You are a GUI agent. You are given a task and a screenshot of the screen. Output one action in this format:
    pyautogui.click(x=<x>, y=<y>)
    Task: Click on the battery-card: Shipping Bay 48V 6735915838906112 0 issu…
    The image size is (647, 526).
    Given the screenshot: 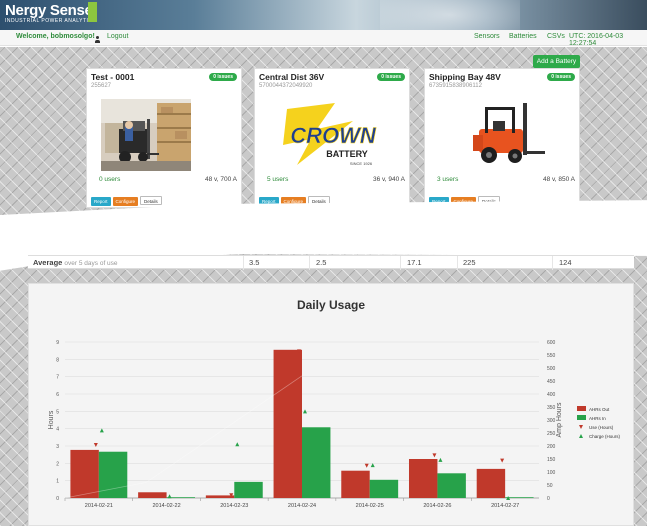 What is the action you would take?
    pyautogui.click(x=502, y=138)
    